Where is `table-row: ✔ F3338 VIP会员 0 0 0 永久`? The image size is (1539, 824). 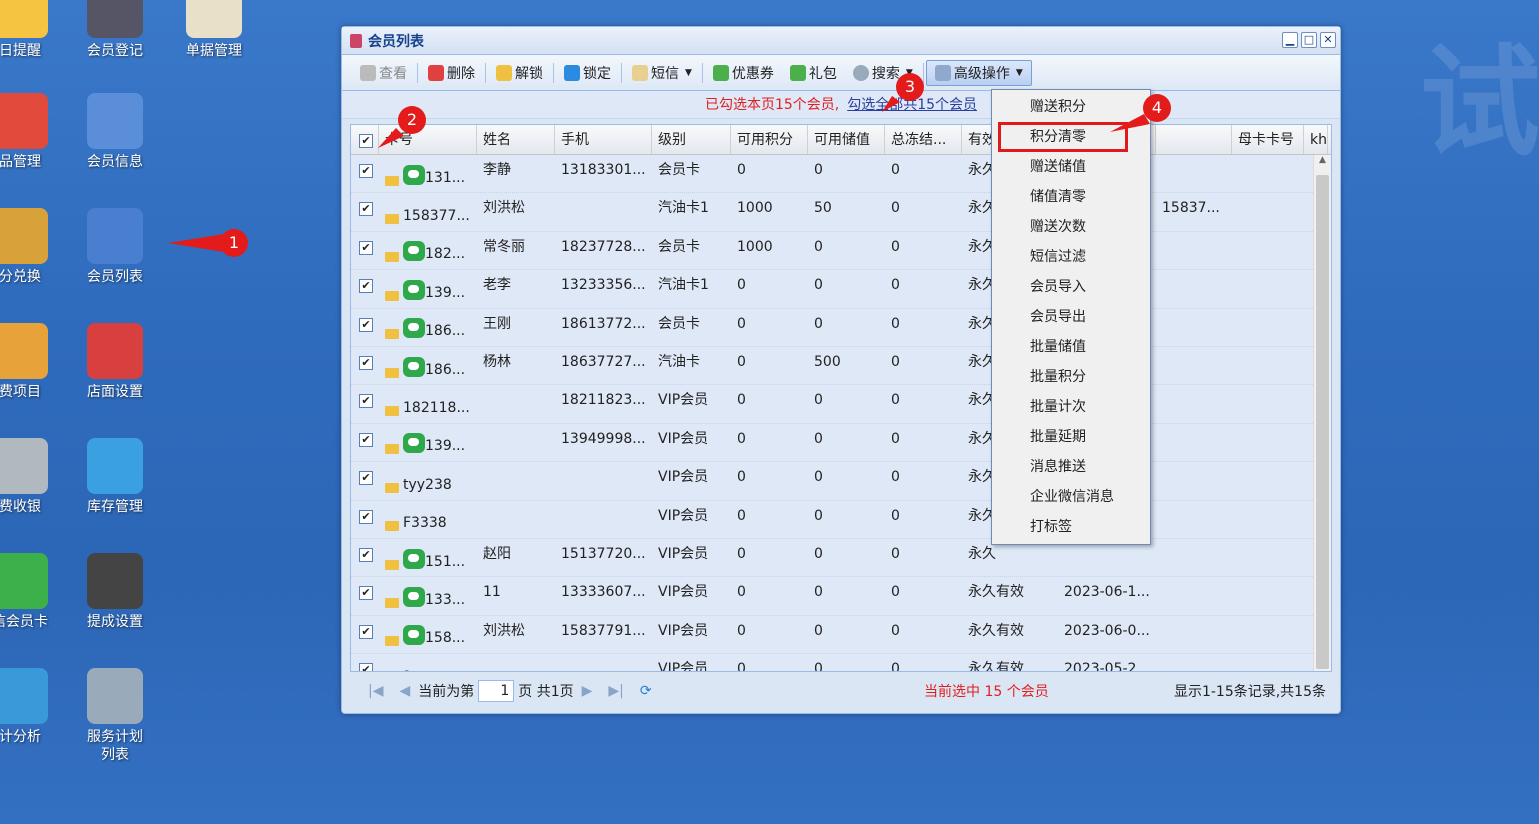 table-row: ✔ F3338 VIP会员 0 0 0 永久 is located at coordinates (841, 519).